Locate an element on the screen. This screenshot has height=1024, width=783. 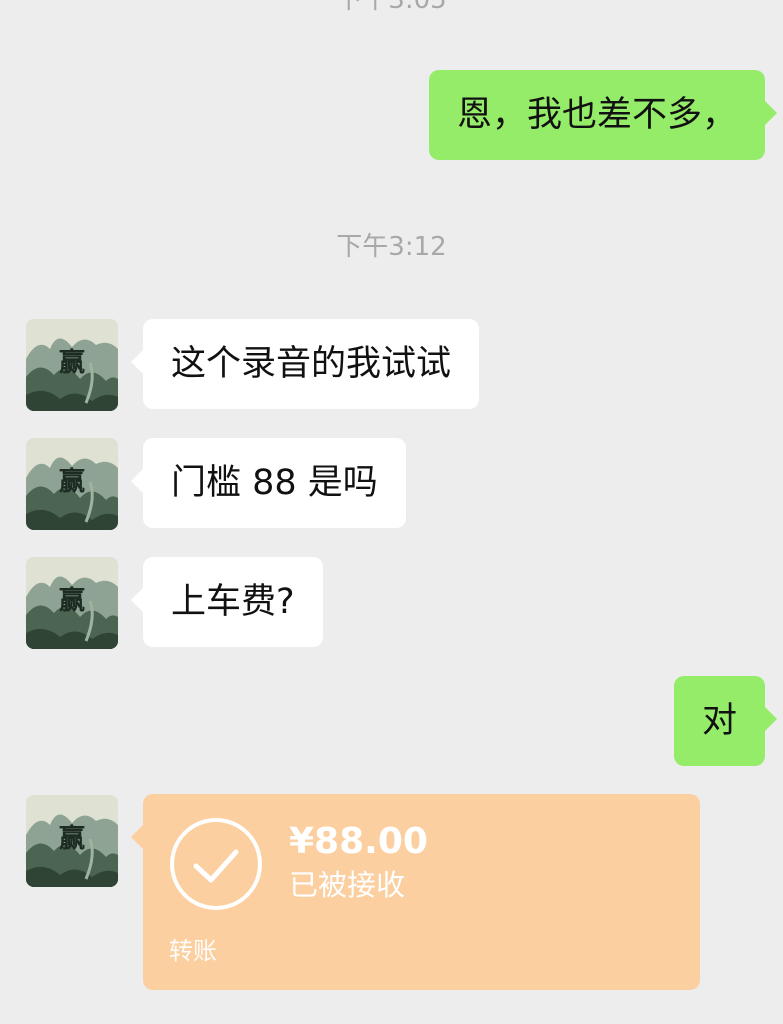
incoming-message-bubble: 门槛 88 是吗 is located at coordinates (268, 483).